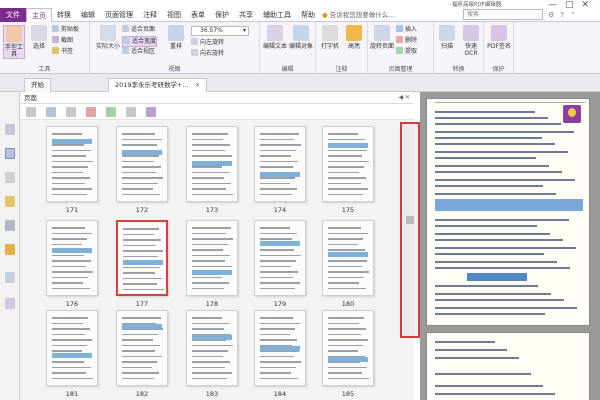 This screenshot has height=400, width=600. I want to click on attachment-icon, so click(10, 225).